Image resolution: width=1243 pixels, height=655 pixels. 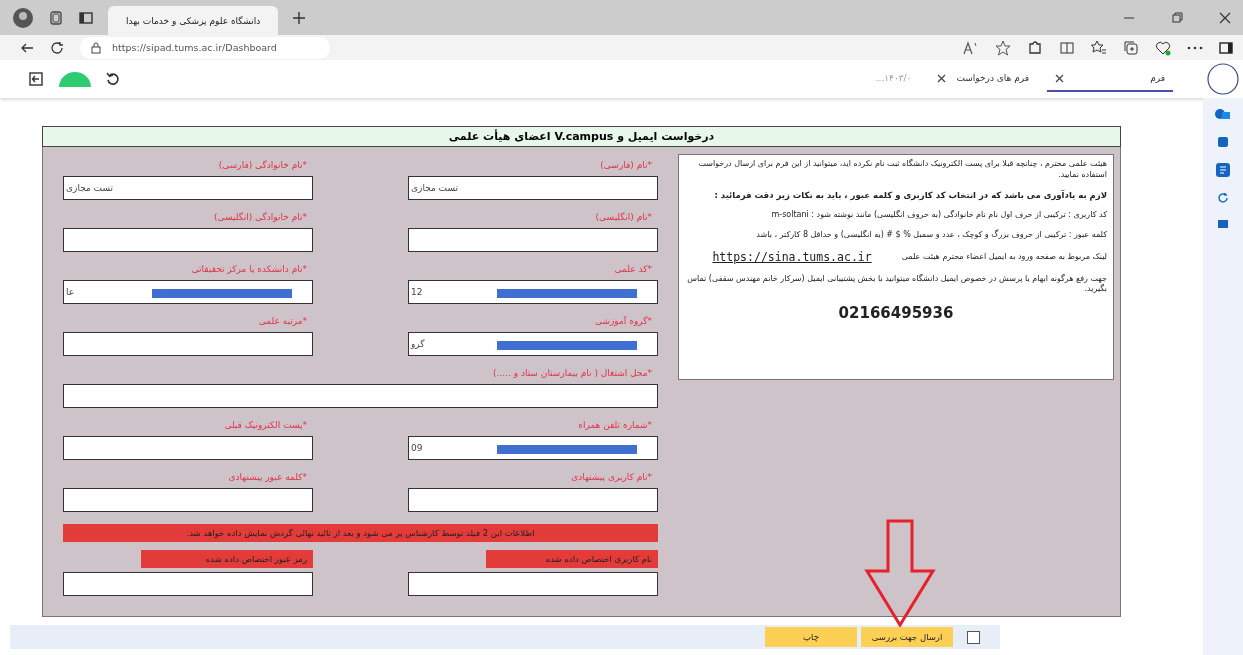 What do you see at coordinates (1223, 79) in the screenshot?
I see `avatar-icon` at bounding box center [1223, 79].